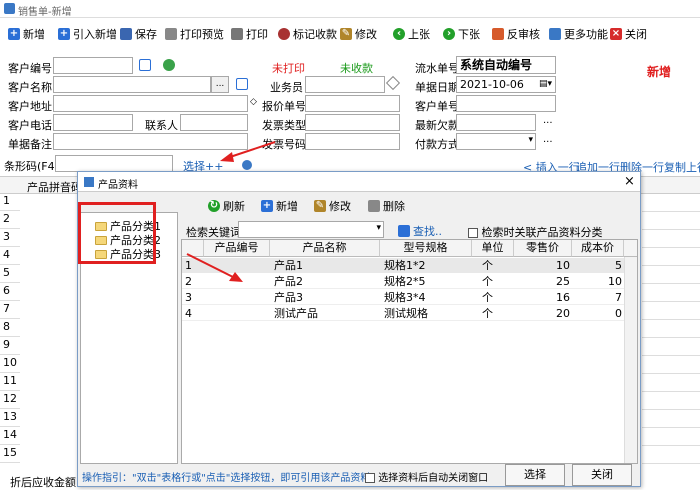 The height and width of the screenshot is (490, 700). What do you see at coordinates (496, 141) in the screenshot?
I see `payment-method-select: ▾` at bounding box center [496, 141].